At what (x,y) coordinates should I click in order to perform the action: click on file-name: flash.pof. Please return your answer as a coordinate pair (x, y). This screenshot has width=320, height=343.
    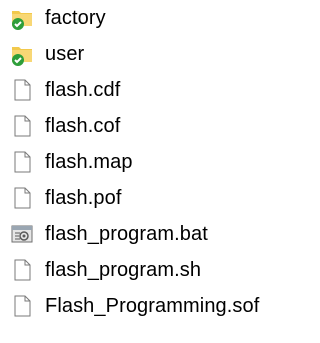
    Looking at the image, I should click on (83, 198).